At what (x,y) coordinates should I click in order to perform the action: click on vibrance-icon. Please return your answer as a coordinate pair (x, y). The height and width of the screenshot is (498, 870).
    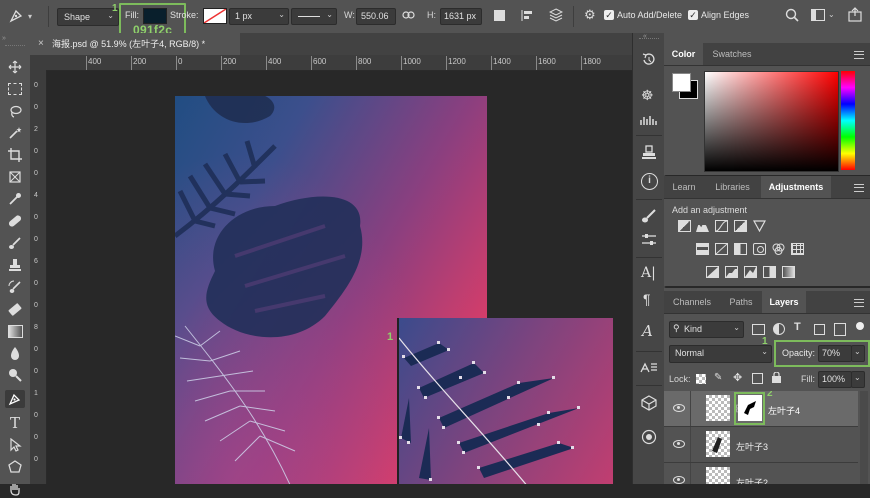
    Looking at the image, I should click on (759, 226).